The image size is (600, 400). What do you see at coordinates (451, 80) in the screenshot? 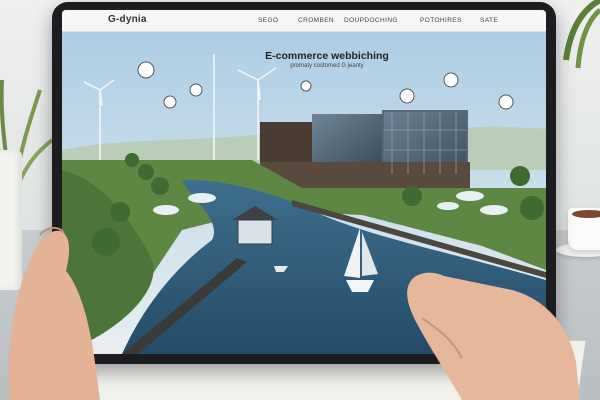
I see `chart-icon` at bounding box center [451, 80].